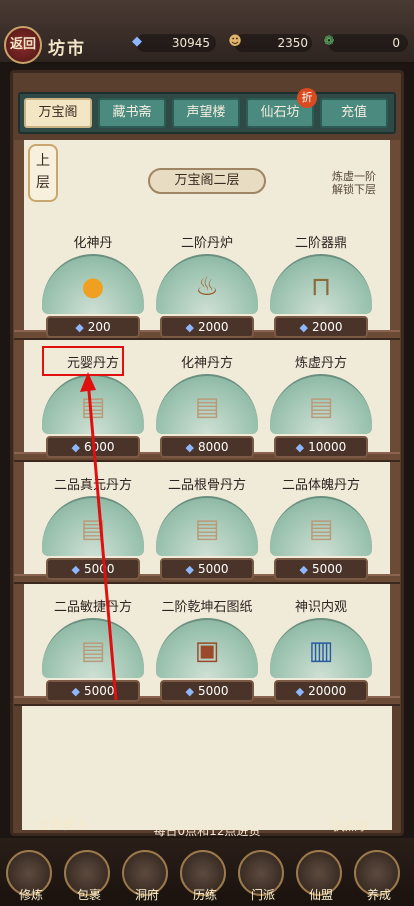  What do you see at coordinates (207, 831) in the screenshot?
I see `restock-notice: 每日0点和12点进货` at bounding box center [207, 831].